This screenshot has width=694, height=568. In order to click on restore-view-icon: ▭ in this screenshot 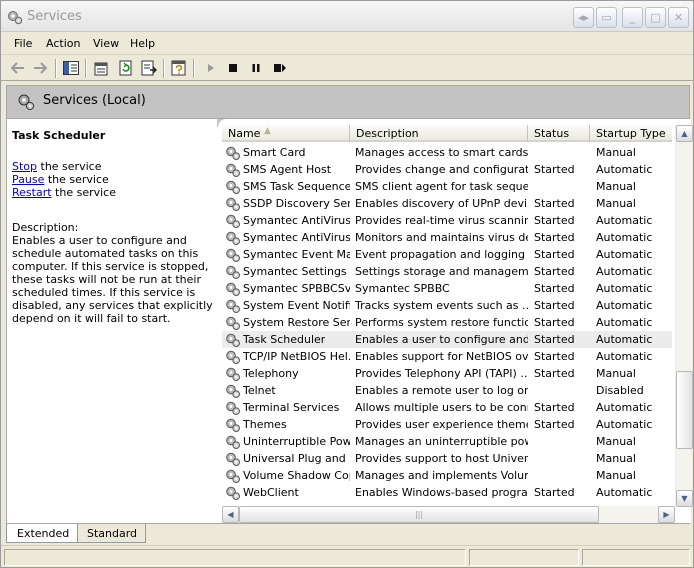, I will do `click(606, 17)`.